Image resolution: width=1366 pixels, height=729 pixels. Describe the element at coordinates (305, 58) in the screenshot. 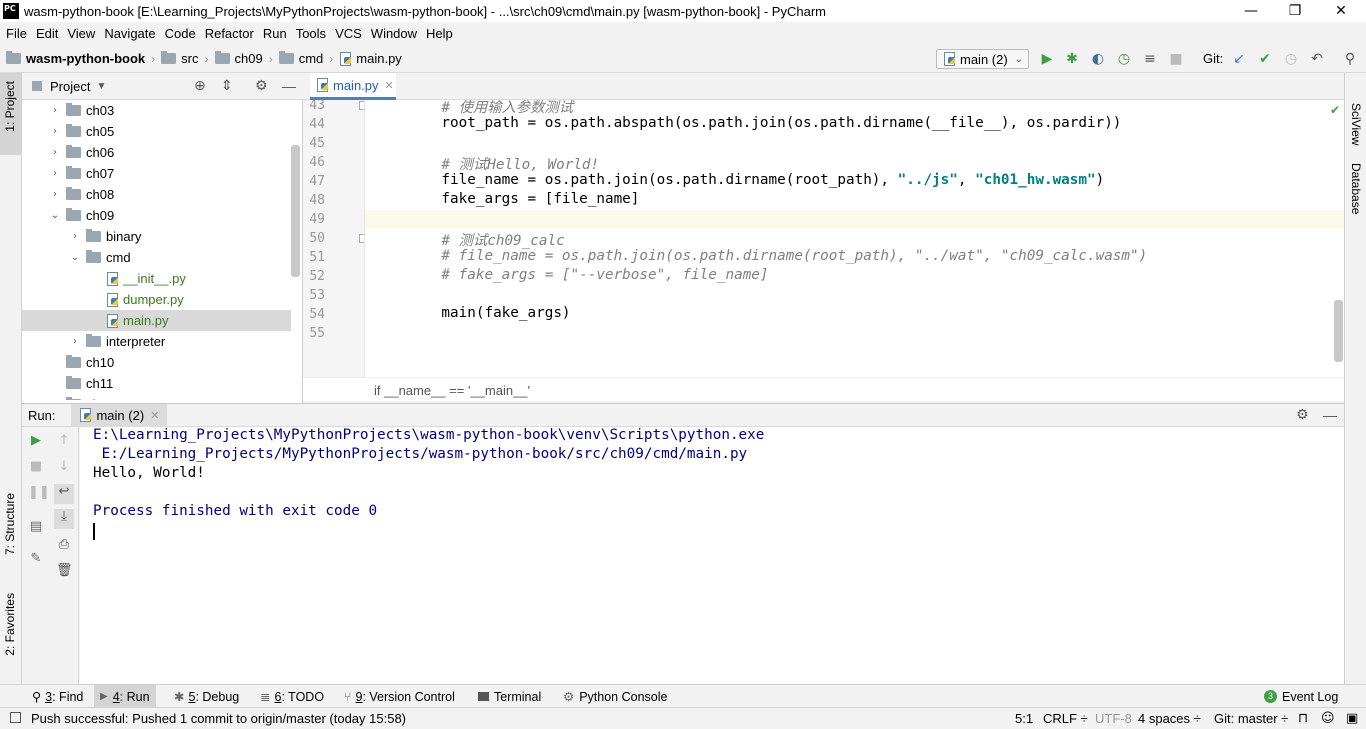

I see `breadcrumb-cmd: cmd ›` at that location.